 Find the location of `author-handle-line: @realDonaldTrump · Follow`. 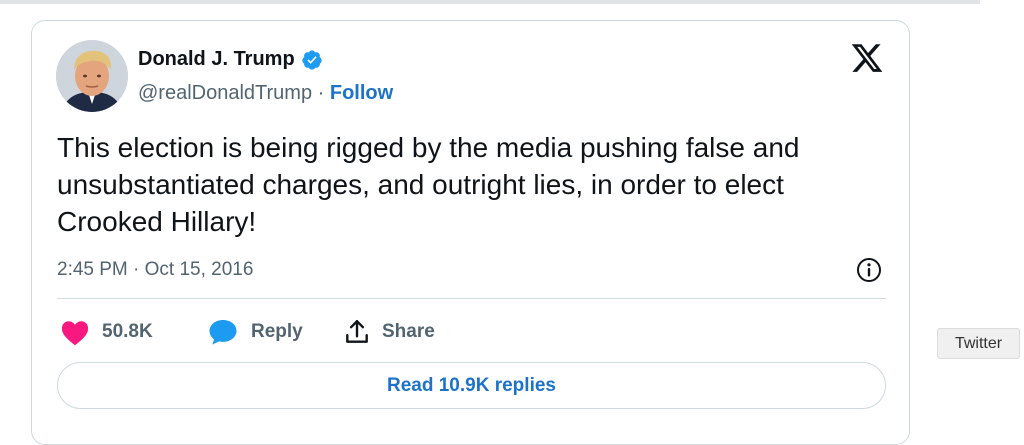

author-handle-line: @realDonaldTrump · Follow is located at coordinates (265, 93).